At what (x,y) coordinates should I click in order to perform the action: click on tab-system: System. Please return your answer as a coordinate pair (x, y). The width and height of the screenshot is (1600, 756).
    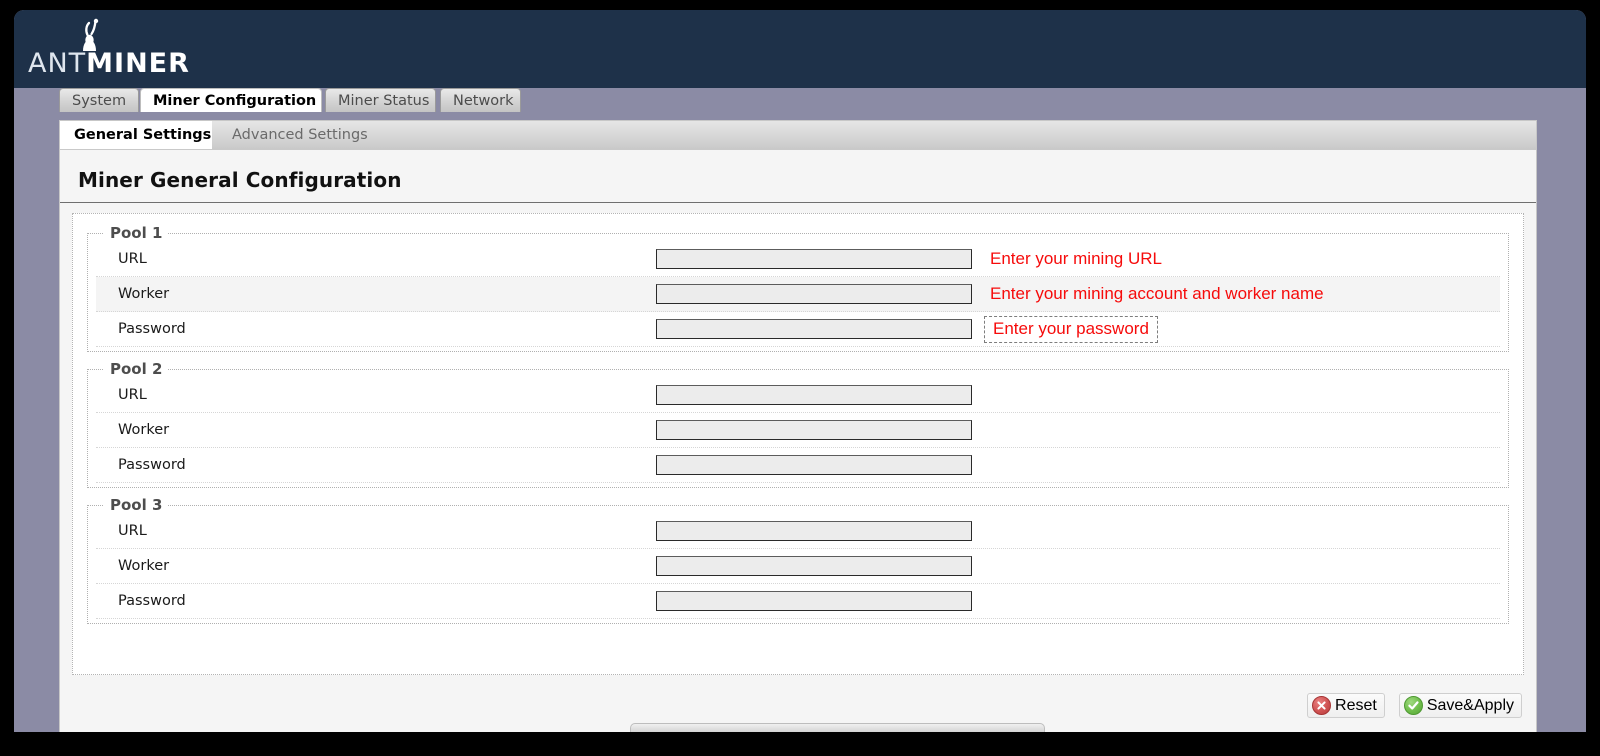
    Looking at the image, I should click on (99, 100).